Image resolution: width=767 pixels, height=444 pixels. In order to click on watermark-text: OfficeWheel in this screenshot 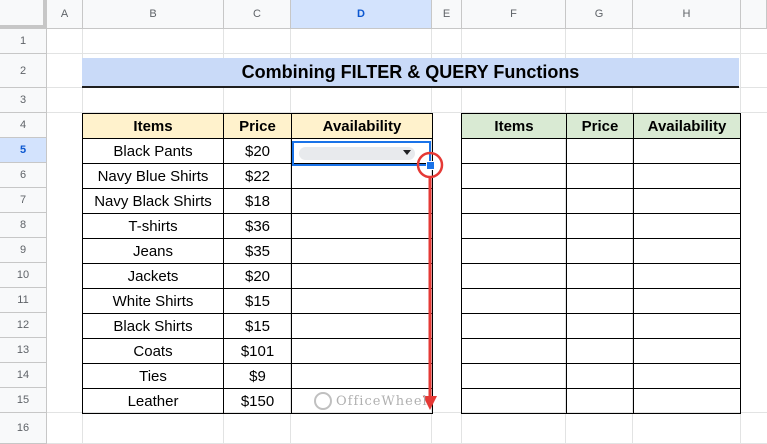, I will do `click(382, 401)`.